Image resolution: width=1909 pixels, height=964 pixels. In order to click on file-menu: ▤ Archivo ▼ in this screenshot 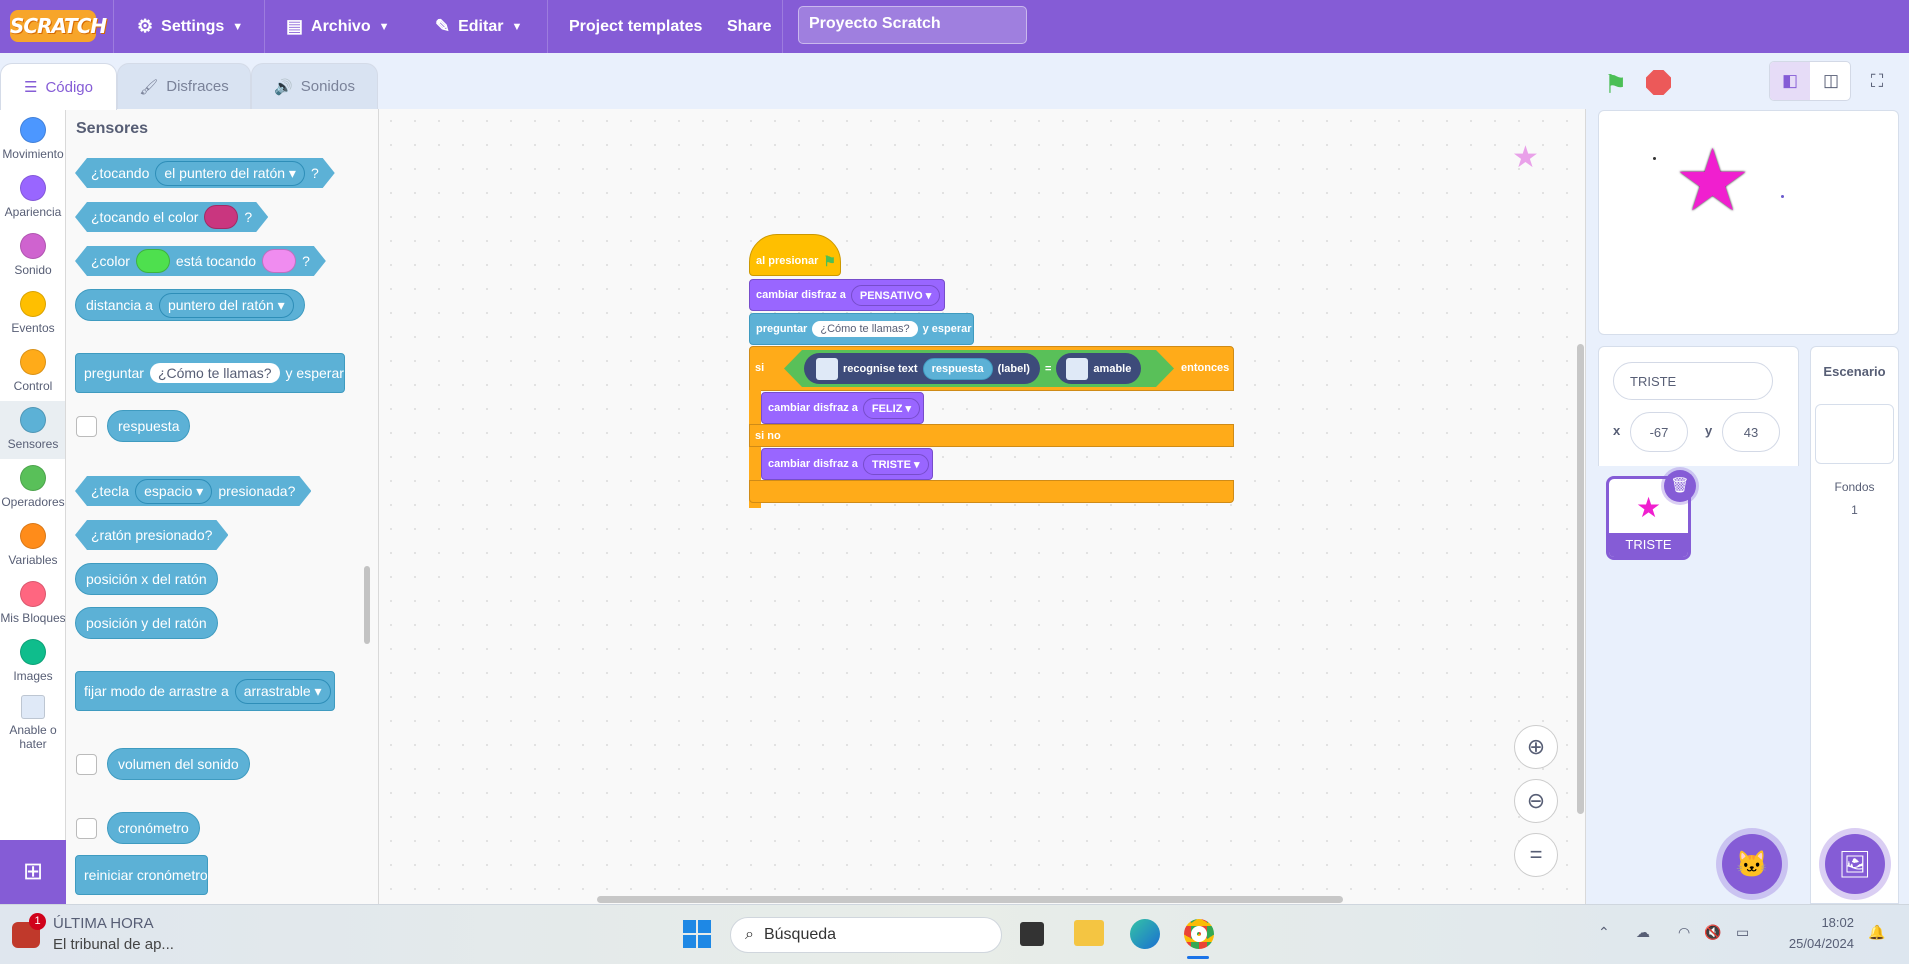, I will do `click(337, 26)`.